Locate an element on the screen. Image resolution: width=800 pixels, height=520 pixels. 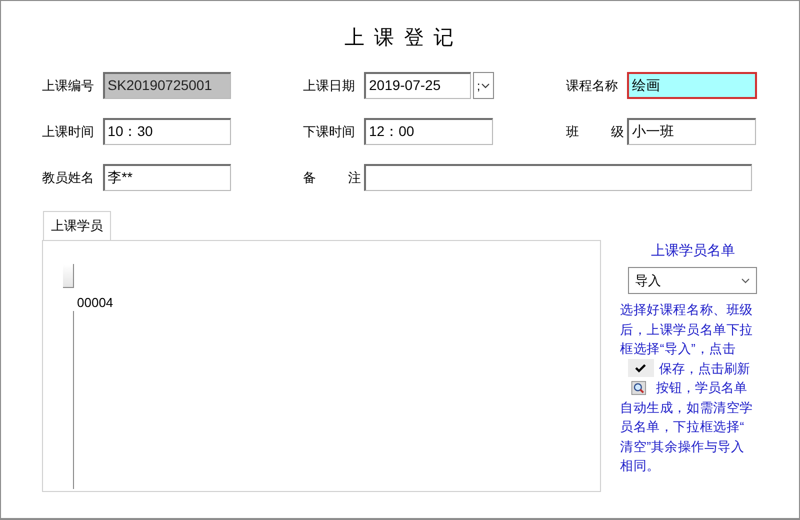
field-label: 课程名称 is located at coordinates (592, 85).